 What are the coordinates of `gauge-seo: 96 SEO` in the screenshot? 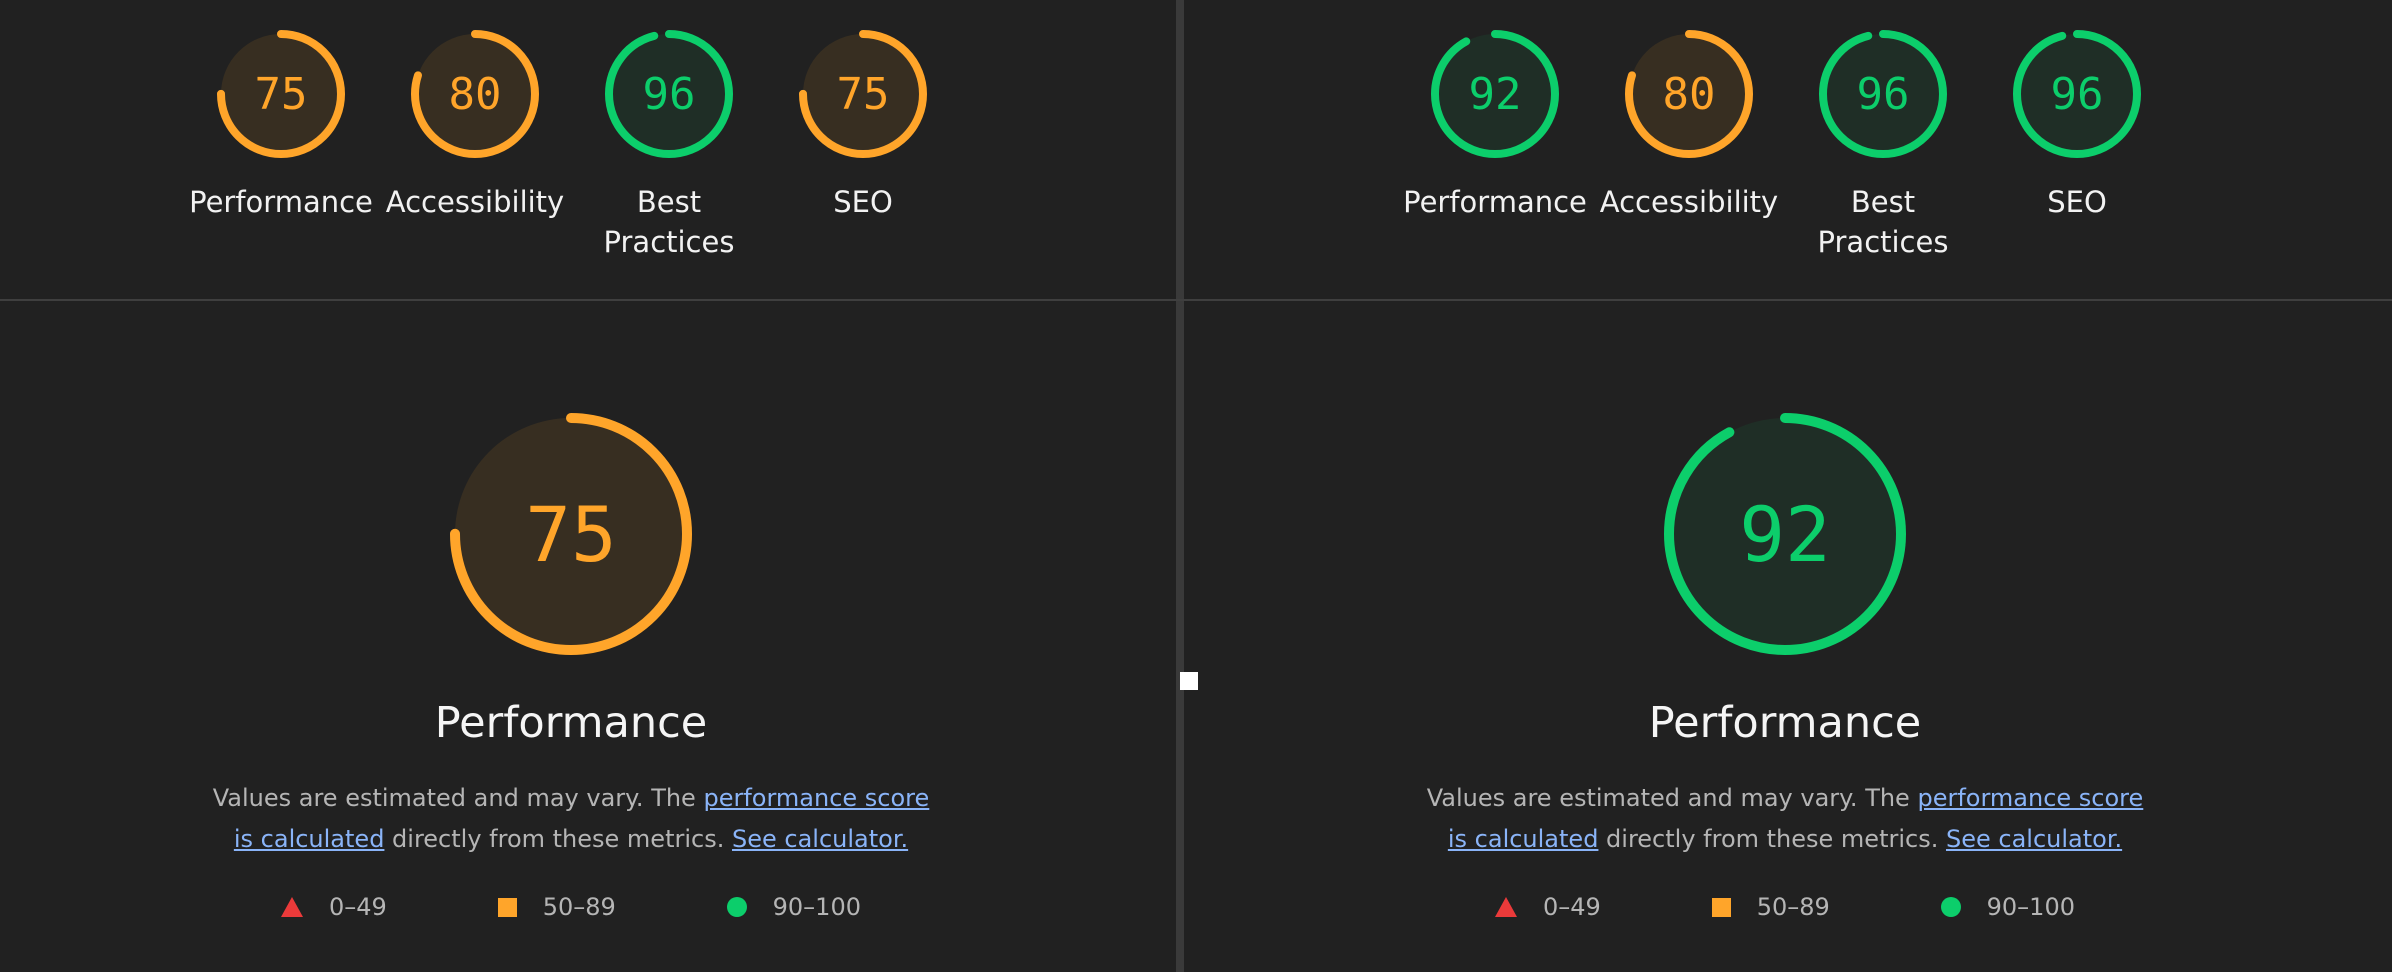 It's located at (2077, 125).